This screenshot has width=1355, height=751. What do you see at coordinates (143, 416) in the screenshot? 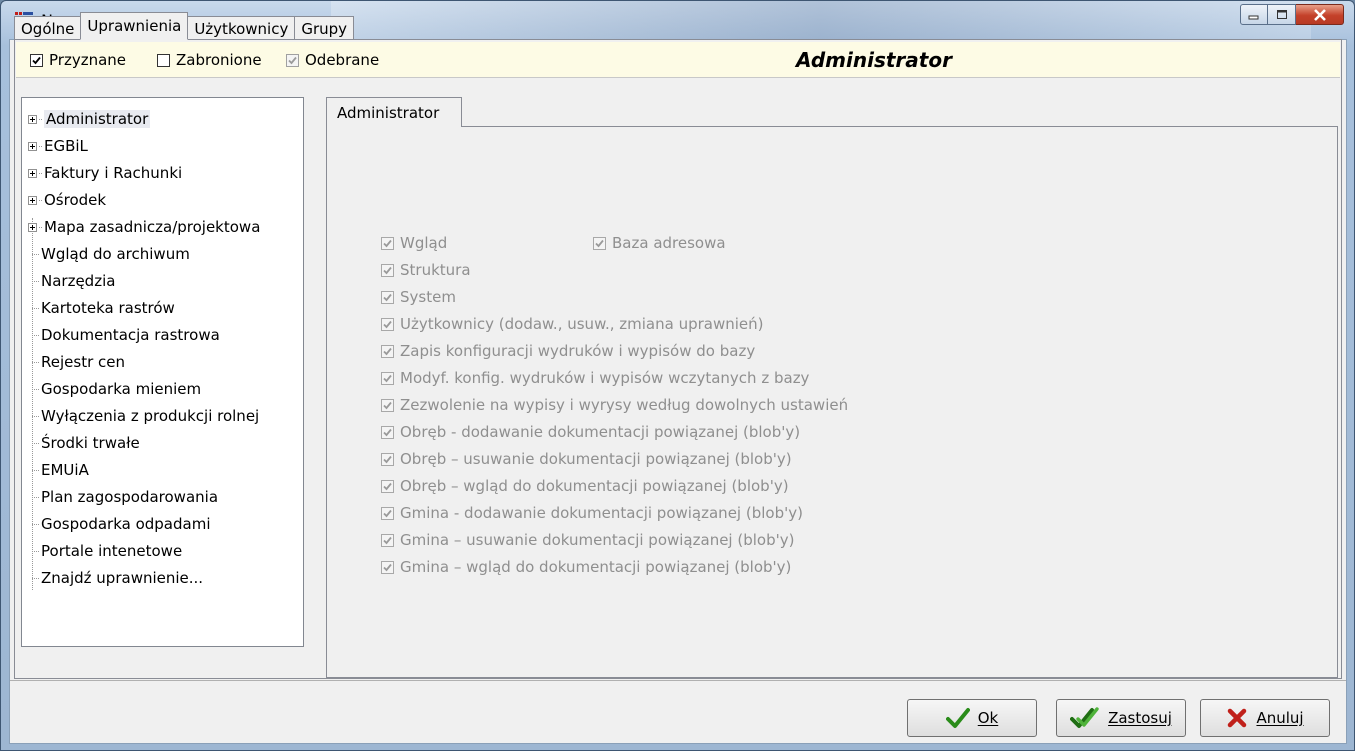
I see `tree-item: Wyłączenia z produkcji rolnej` at bounding box center [143, 416].